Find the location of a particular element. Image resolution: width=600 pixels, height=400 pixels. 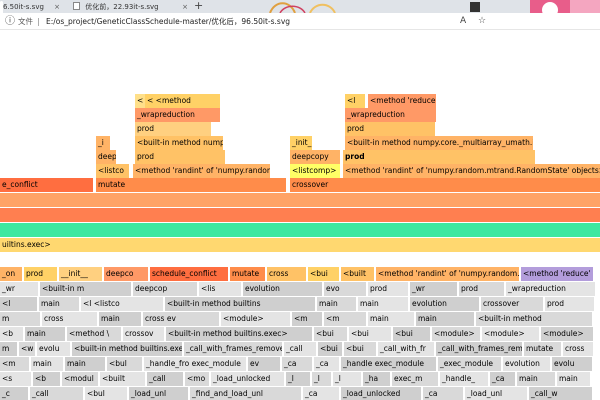

flame-frame: deepcopy is located at coordinates (315, 157).